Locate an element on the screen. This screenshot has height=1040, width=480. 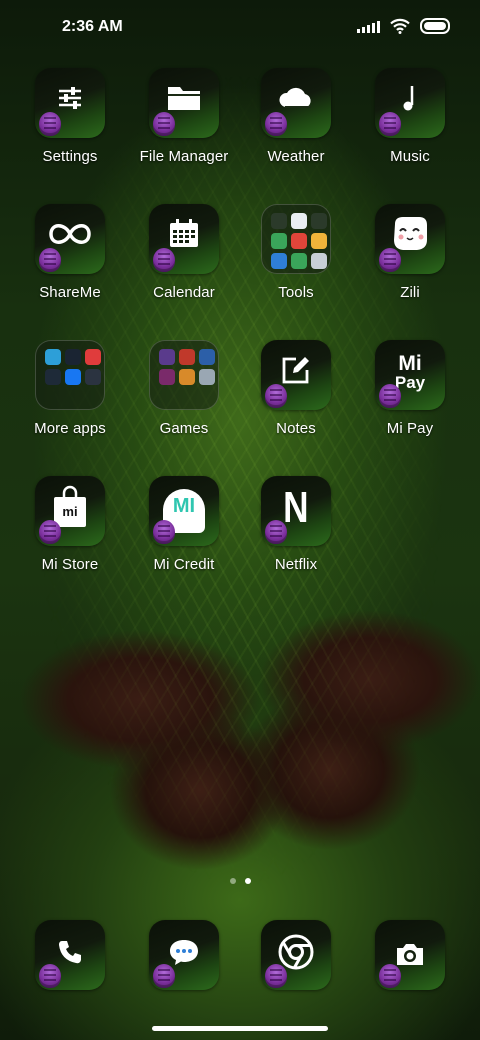
app-music: Music is located at coordinates (410, 116).